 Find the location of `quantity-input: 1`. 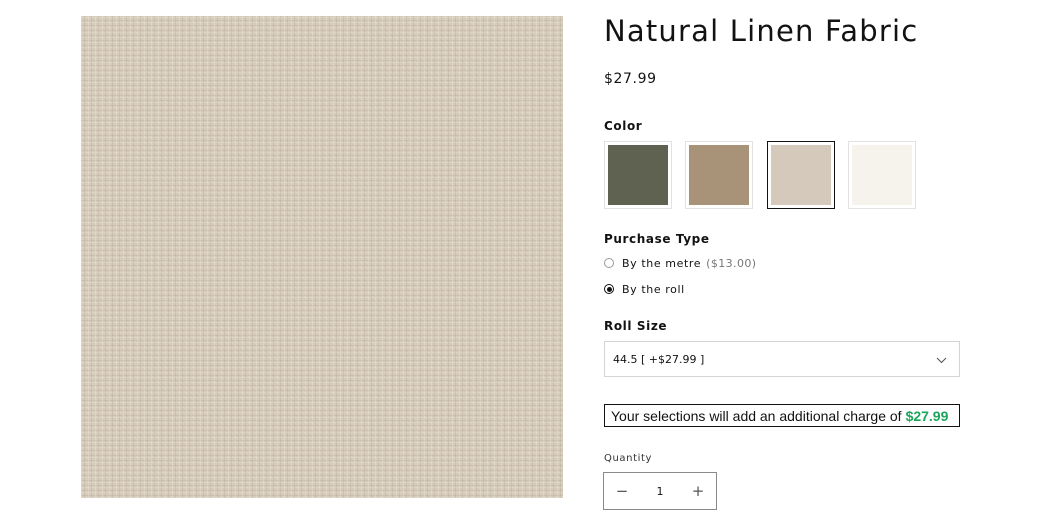

quantity-input: 1 is located at coordinates (660, 491).